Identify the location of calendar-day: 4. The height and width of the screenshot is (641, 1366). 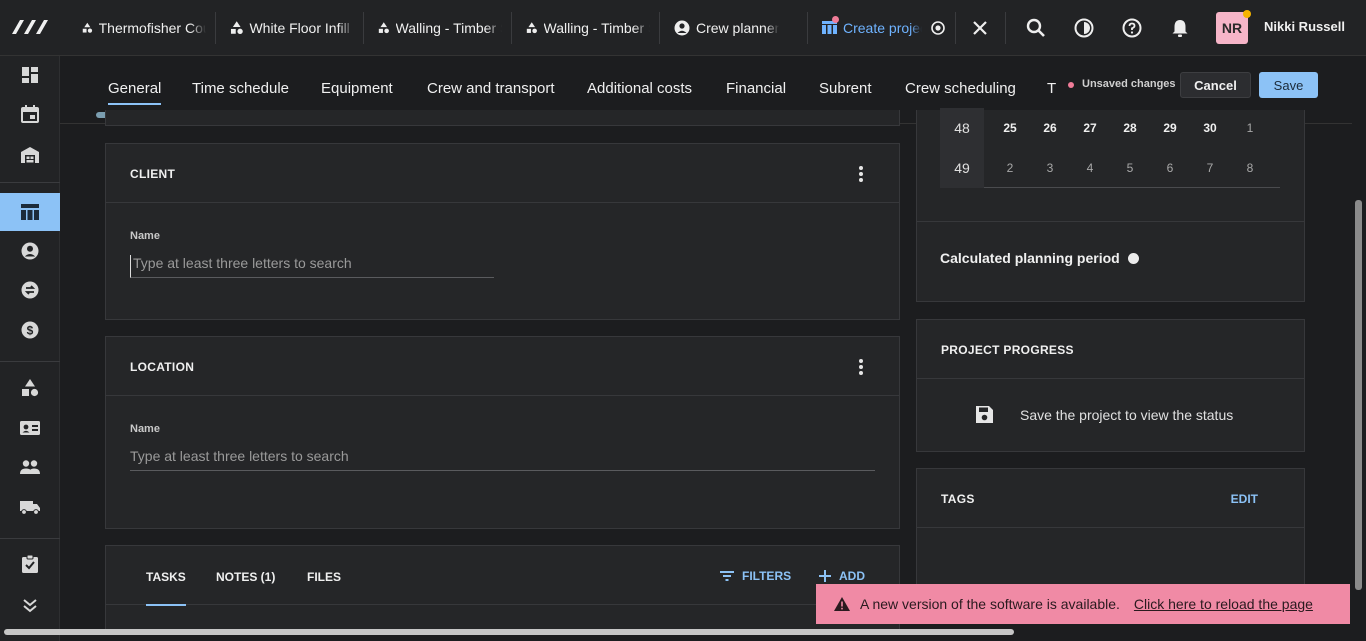
(1090, 168).